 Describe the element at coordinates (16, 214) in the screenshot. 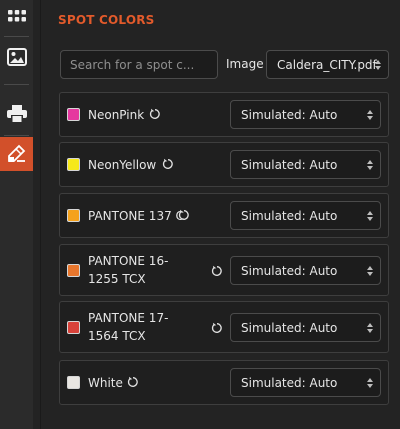

I see `tool-rail` at that location.